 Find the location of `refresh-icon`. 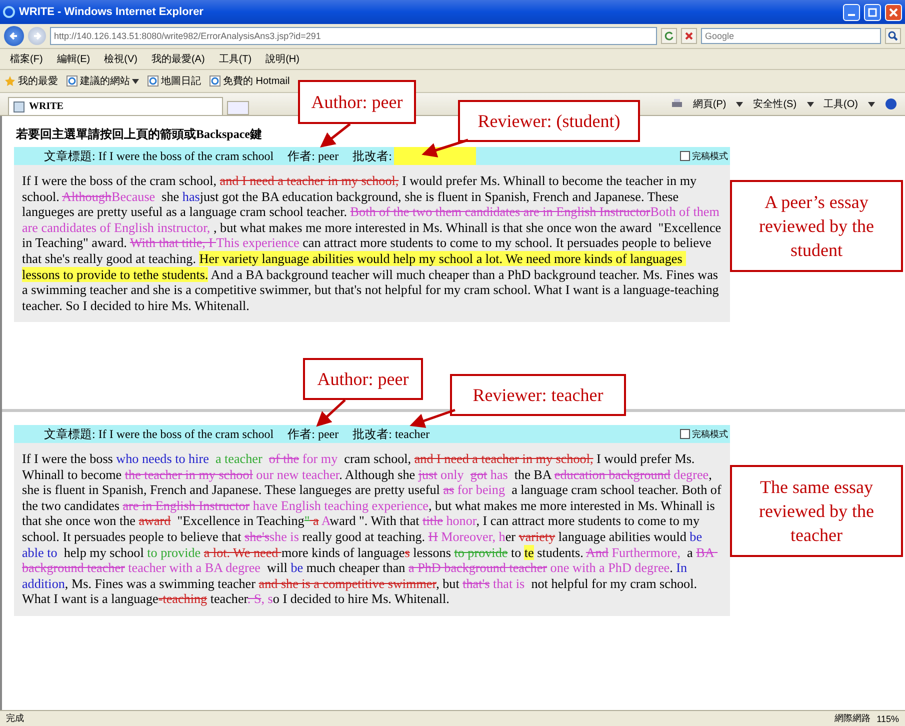

refresh-icon is located at coordinates (669, 36).